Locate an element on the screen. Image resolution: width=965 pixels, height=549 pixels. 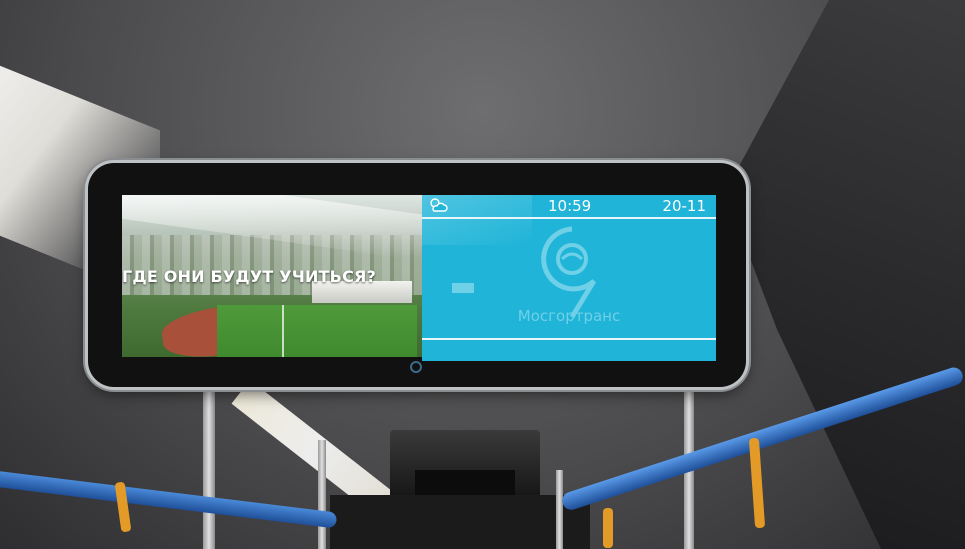
info-screen: 10:59 20-11 Мосгортранс is located at coordinates (569, 278).